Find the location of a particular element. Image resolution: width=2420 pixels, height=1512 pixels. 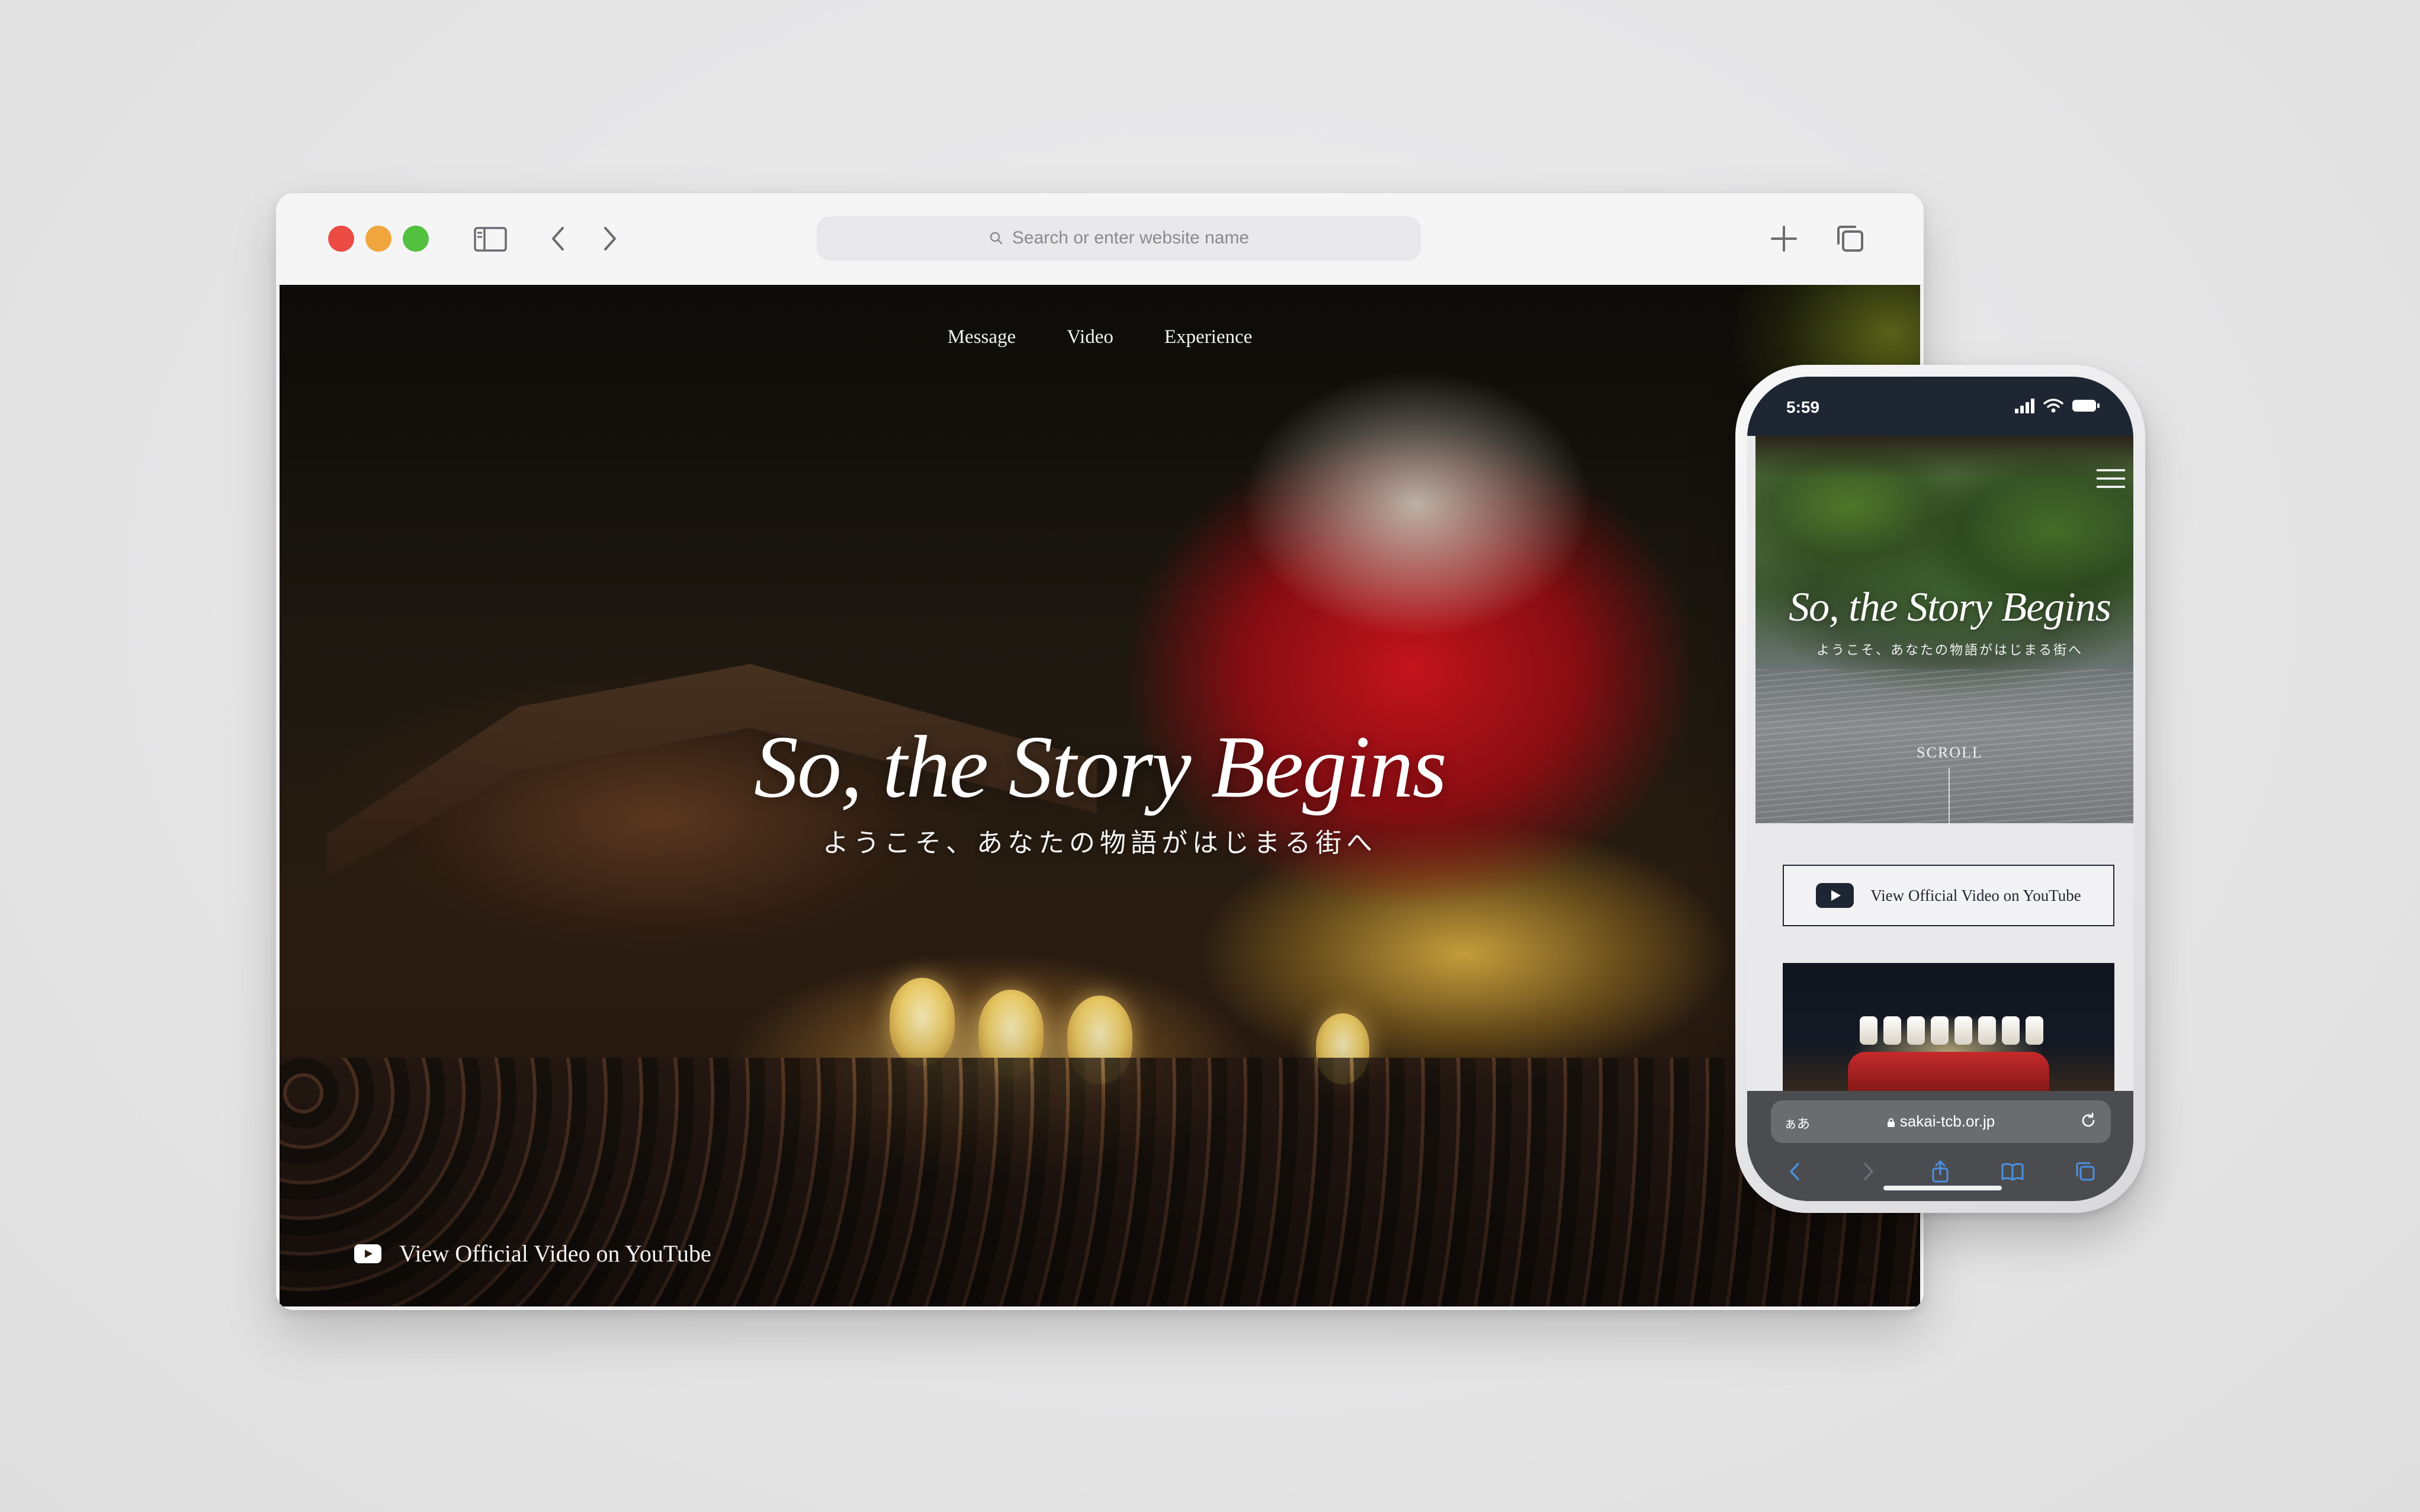

status-bar: 5:59 is located at coordinates (1940, 407).